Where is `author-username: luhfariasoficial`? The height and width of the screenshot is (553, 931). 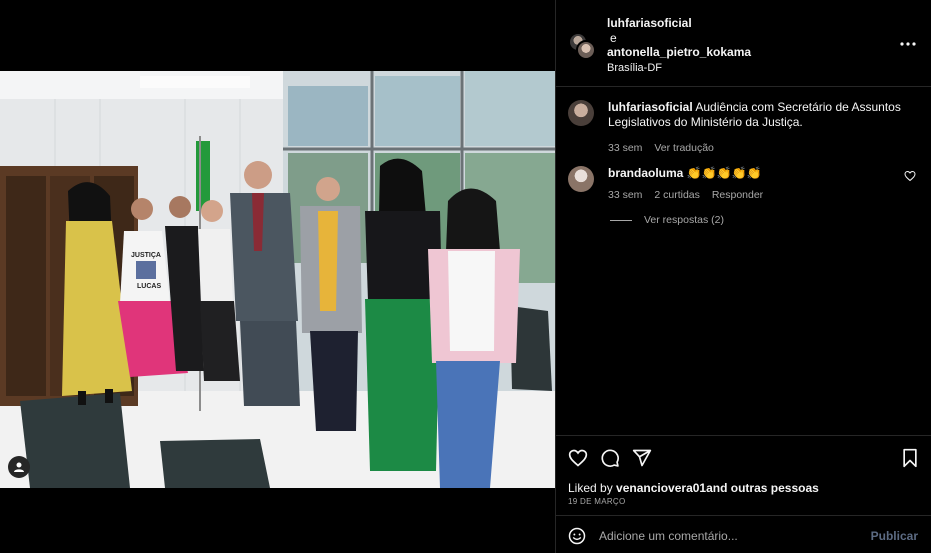 author-username: luhfariasoficial is located at coordinates (679, 23).